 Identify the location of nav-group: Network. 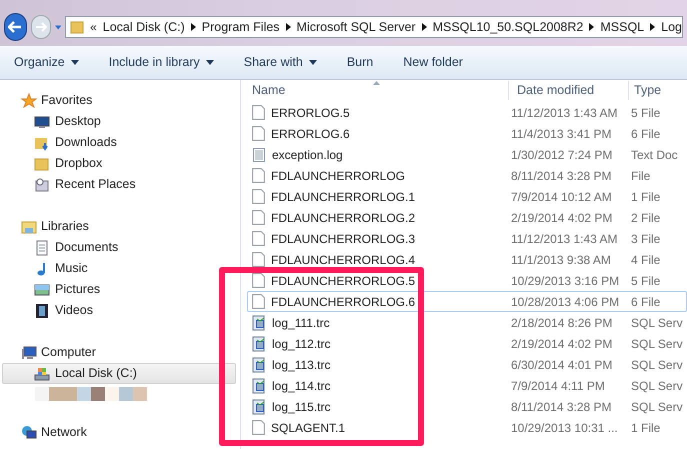
(119, 432).